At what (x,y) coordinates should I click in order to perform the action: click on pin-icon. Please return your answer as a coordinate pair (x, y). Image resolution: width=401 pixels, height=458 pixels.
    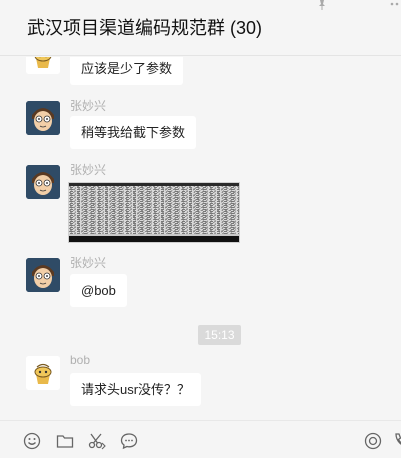
    Looking at the image, I should click on (322, 5).